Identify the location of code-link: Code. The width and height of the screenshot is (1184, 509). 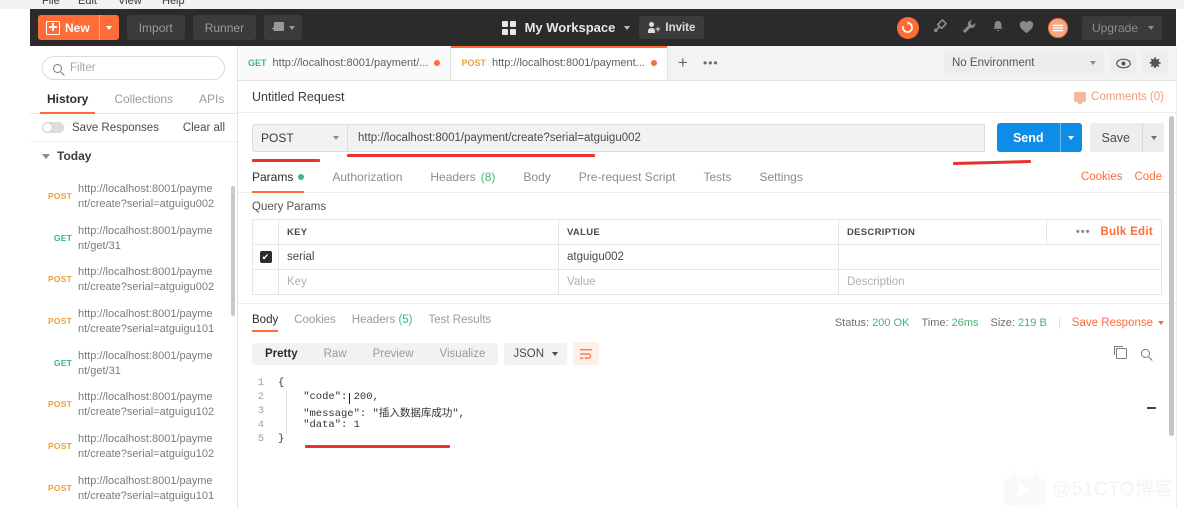
(1149, 177).